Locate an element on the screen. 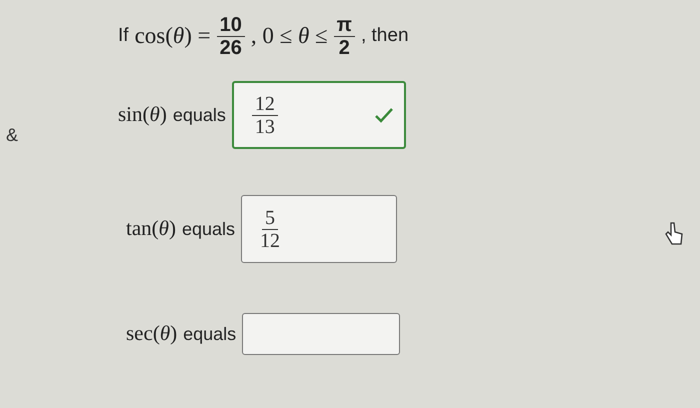  numerator: 5 is located at coordinates (270, 218).